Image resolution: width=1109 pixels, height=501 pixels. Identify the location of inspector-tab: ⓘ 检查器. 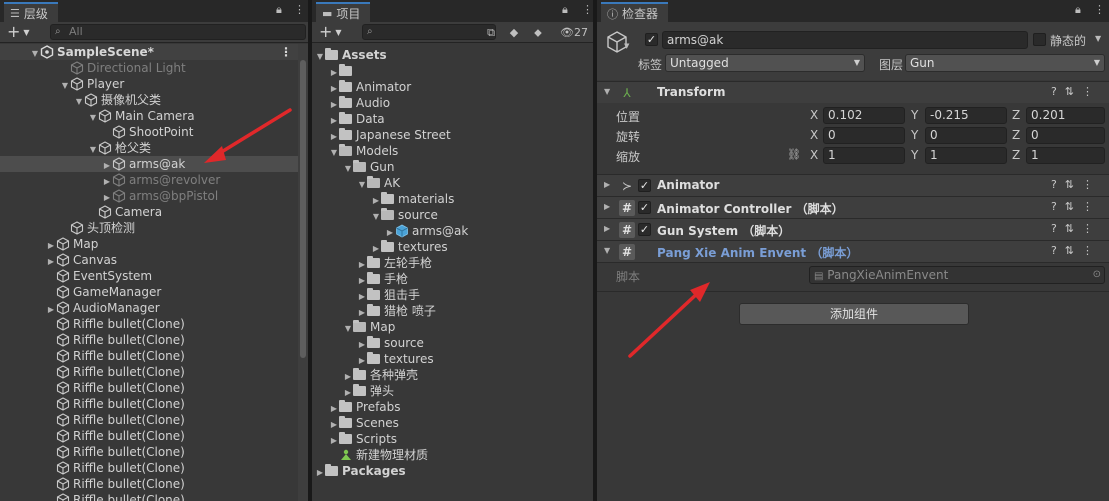
(635, 12).